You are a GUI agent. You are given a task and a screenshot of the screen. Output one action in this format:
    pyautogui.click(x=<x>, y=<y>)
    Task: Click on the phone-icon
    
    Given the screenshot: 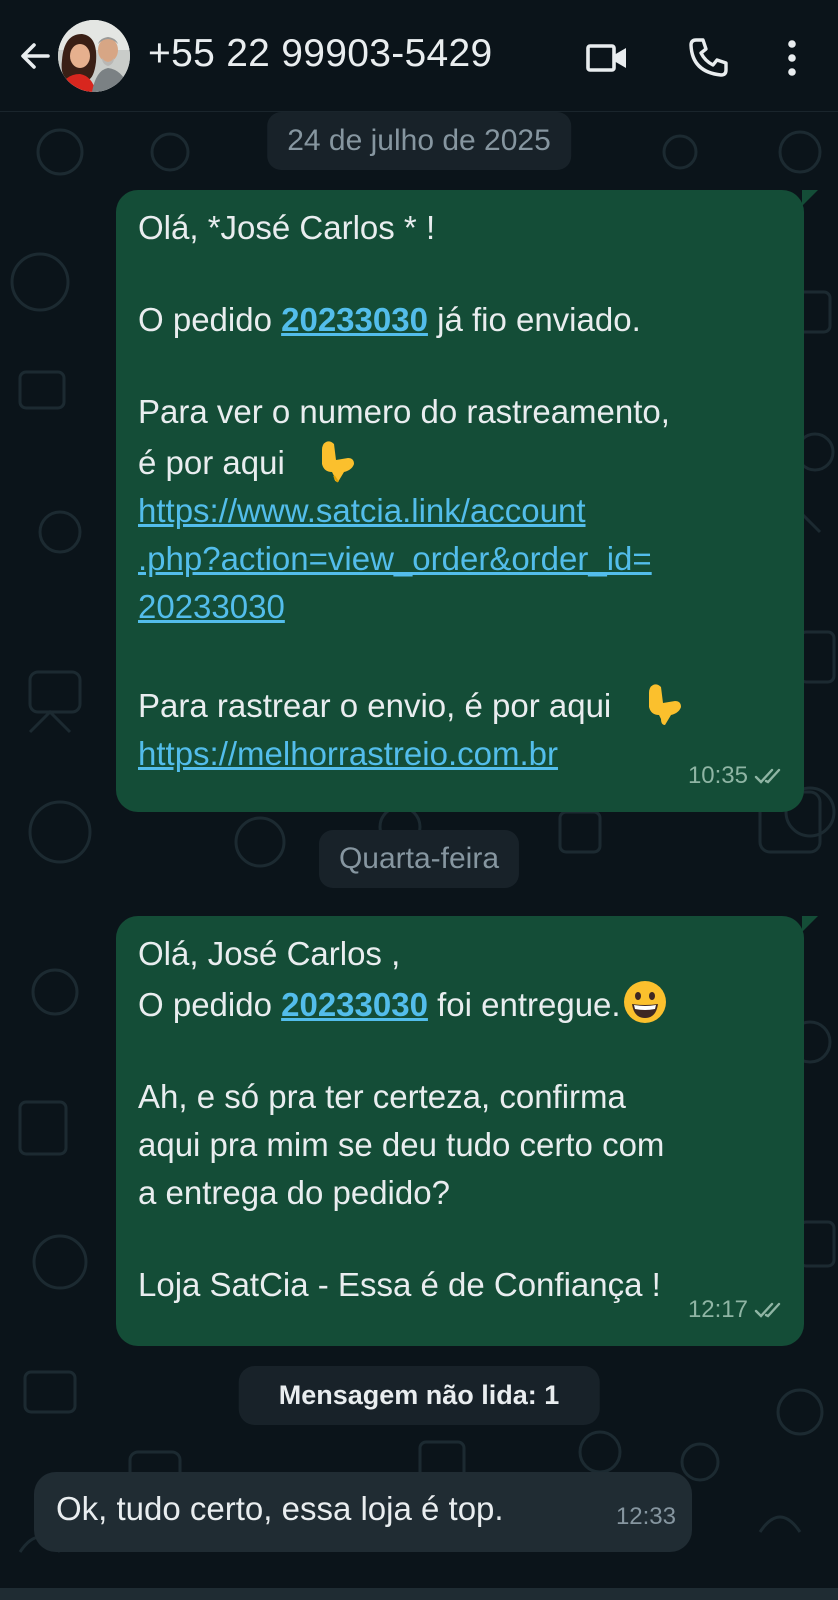 What is the action you would take?
    pyautogui.click(x=708, y=58)
    